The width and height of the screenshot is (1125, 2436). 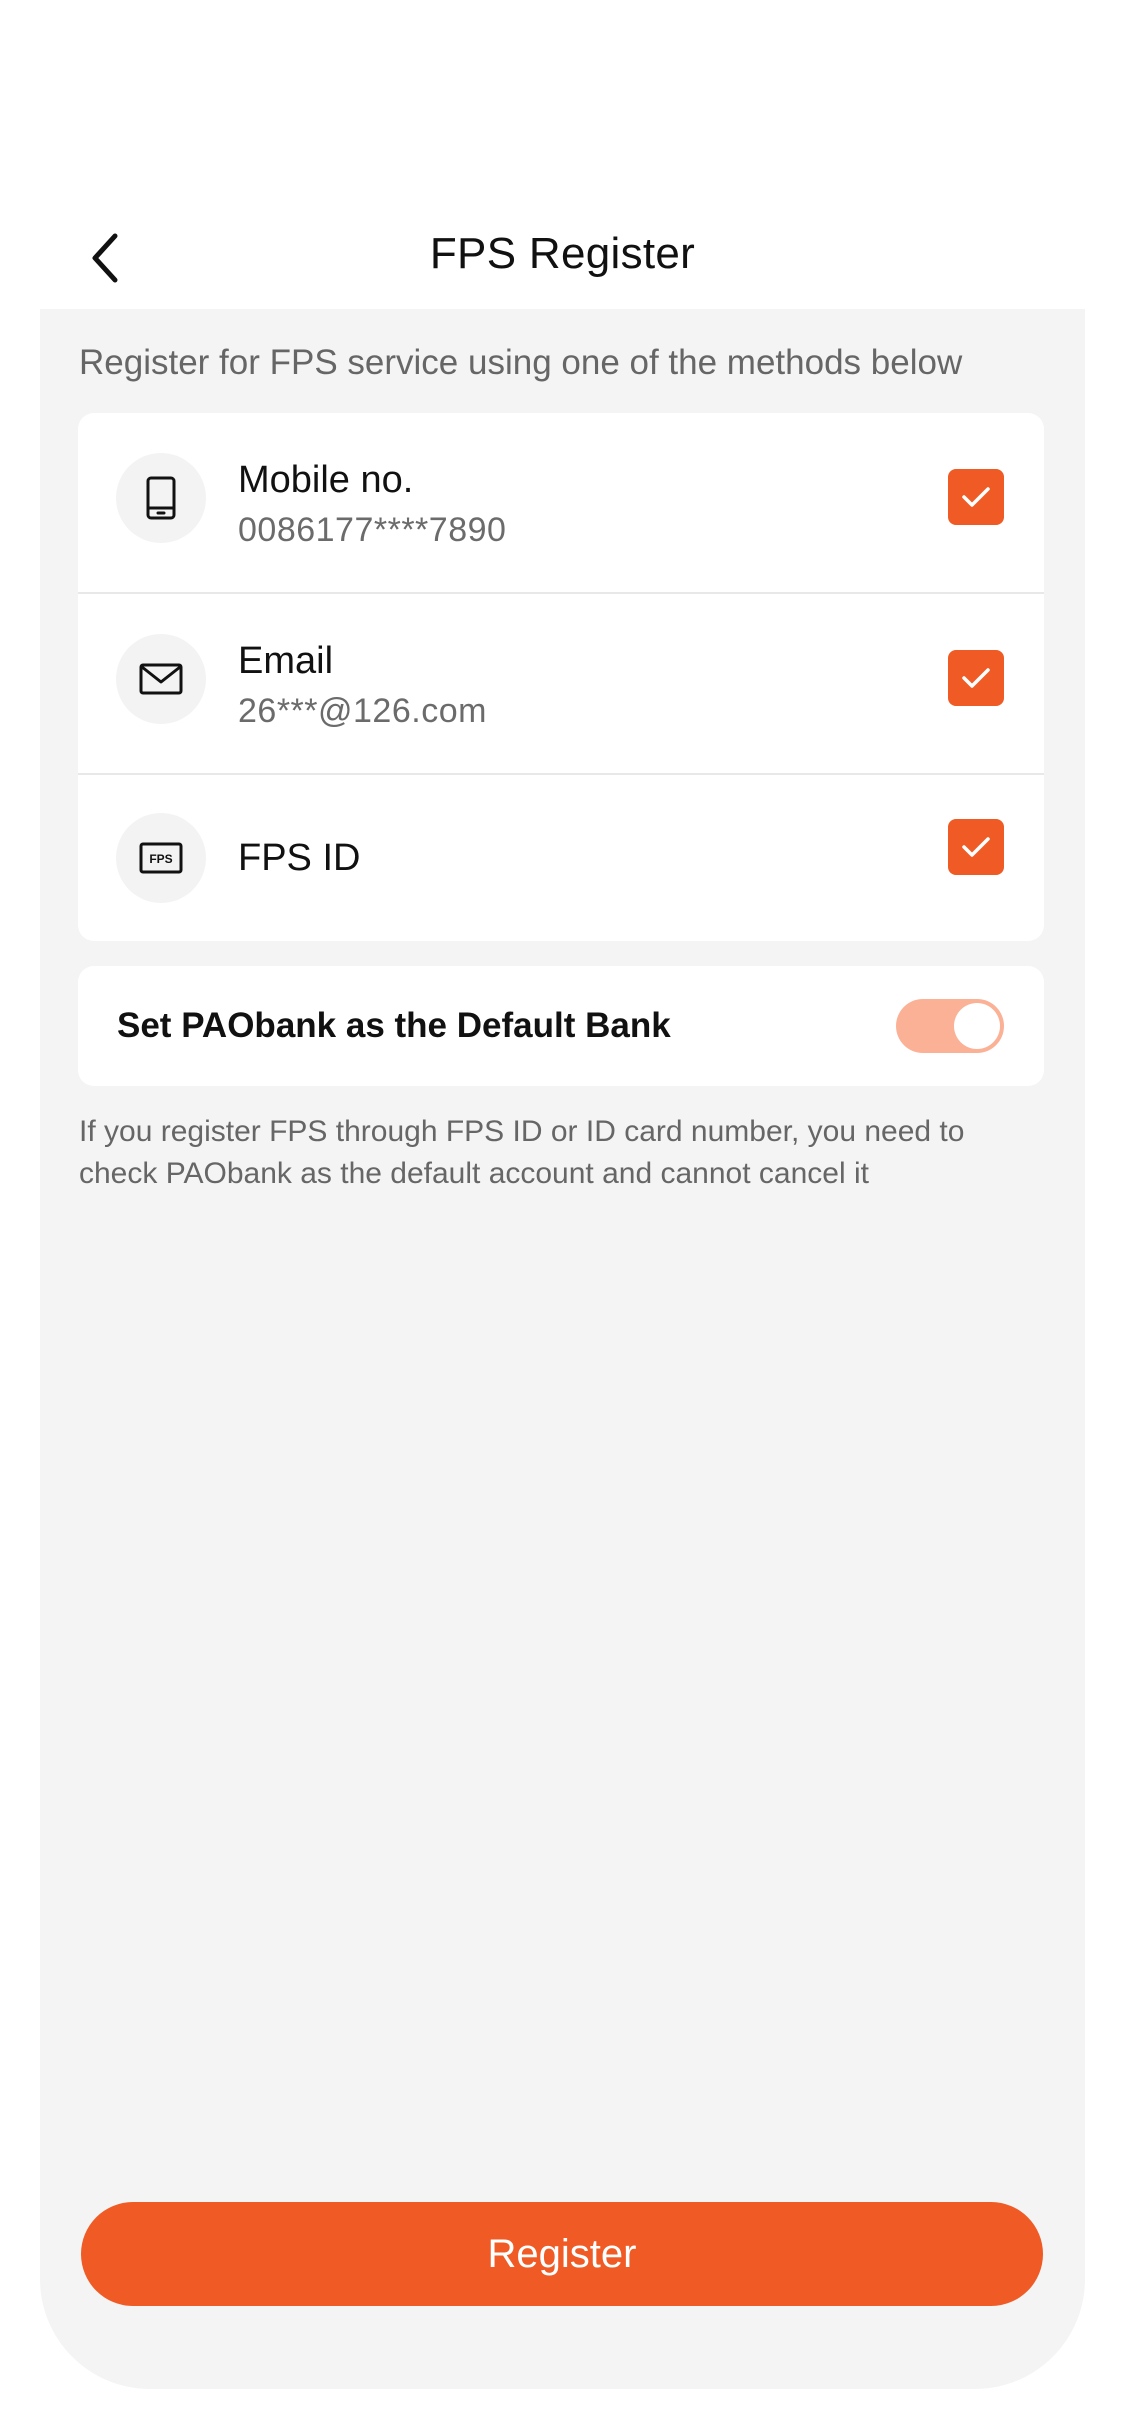 What do you see at coordinates (561, 503) in the screenshot?
I see `method-row-mobile: Mobile no. 0086177****7890` at bounding box center [561, 503].